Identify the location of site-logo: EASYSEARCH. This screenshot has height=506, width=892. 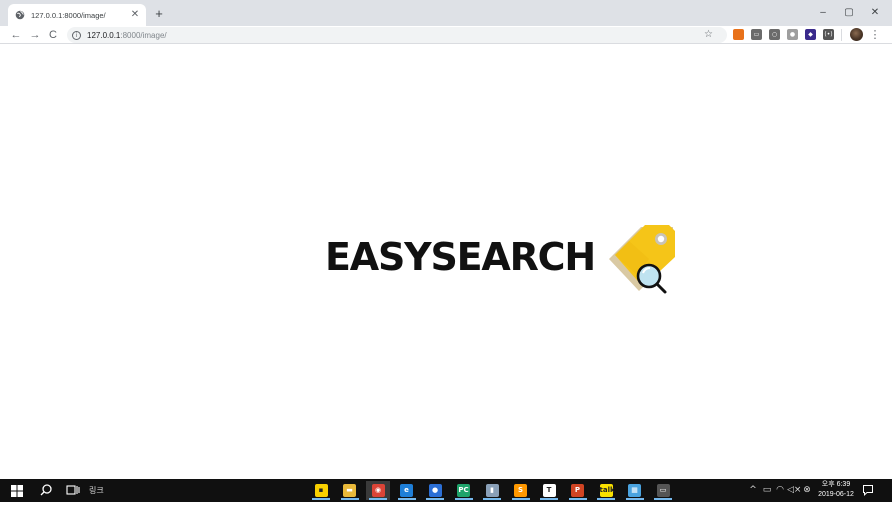
(502, 257).